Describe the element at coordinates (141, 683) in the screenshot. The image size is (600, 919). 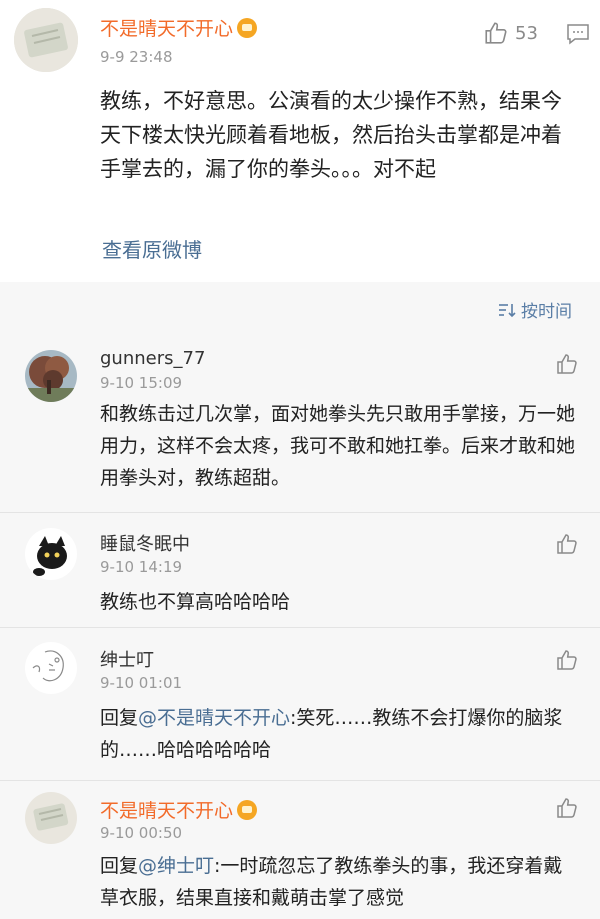
I see `comment-timestamp: 9-10 01:01` at that location.